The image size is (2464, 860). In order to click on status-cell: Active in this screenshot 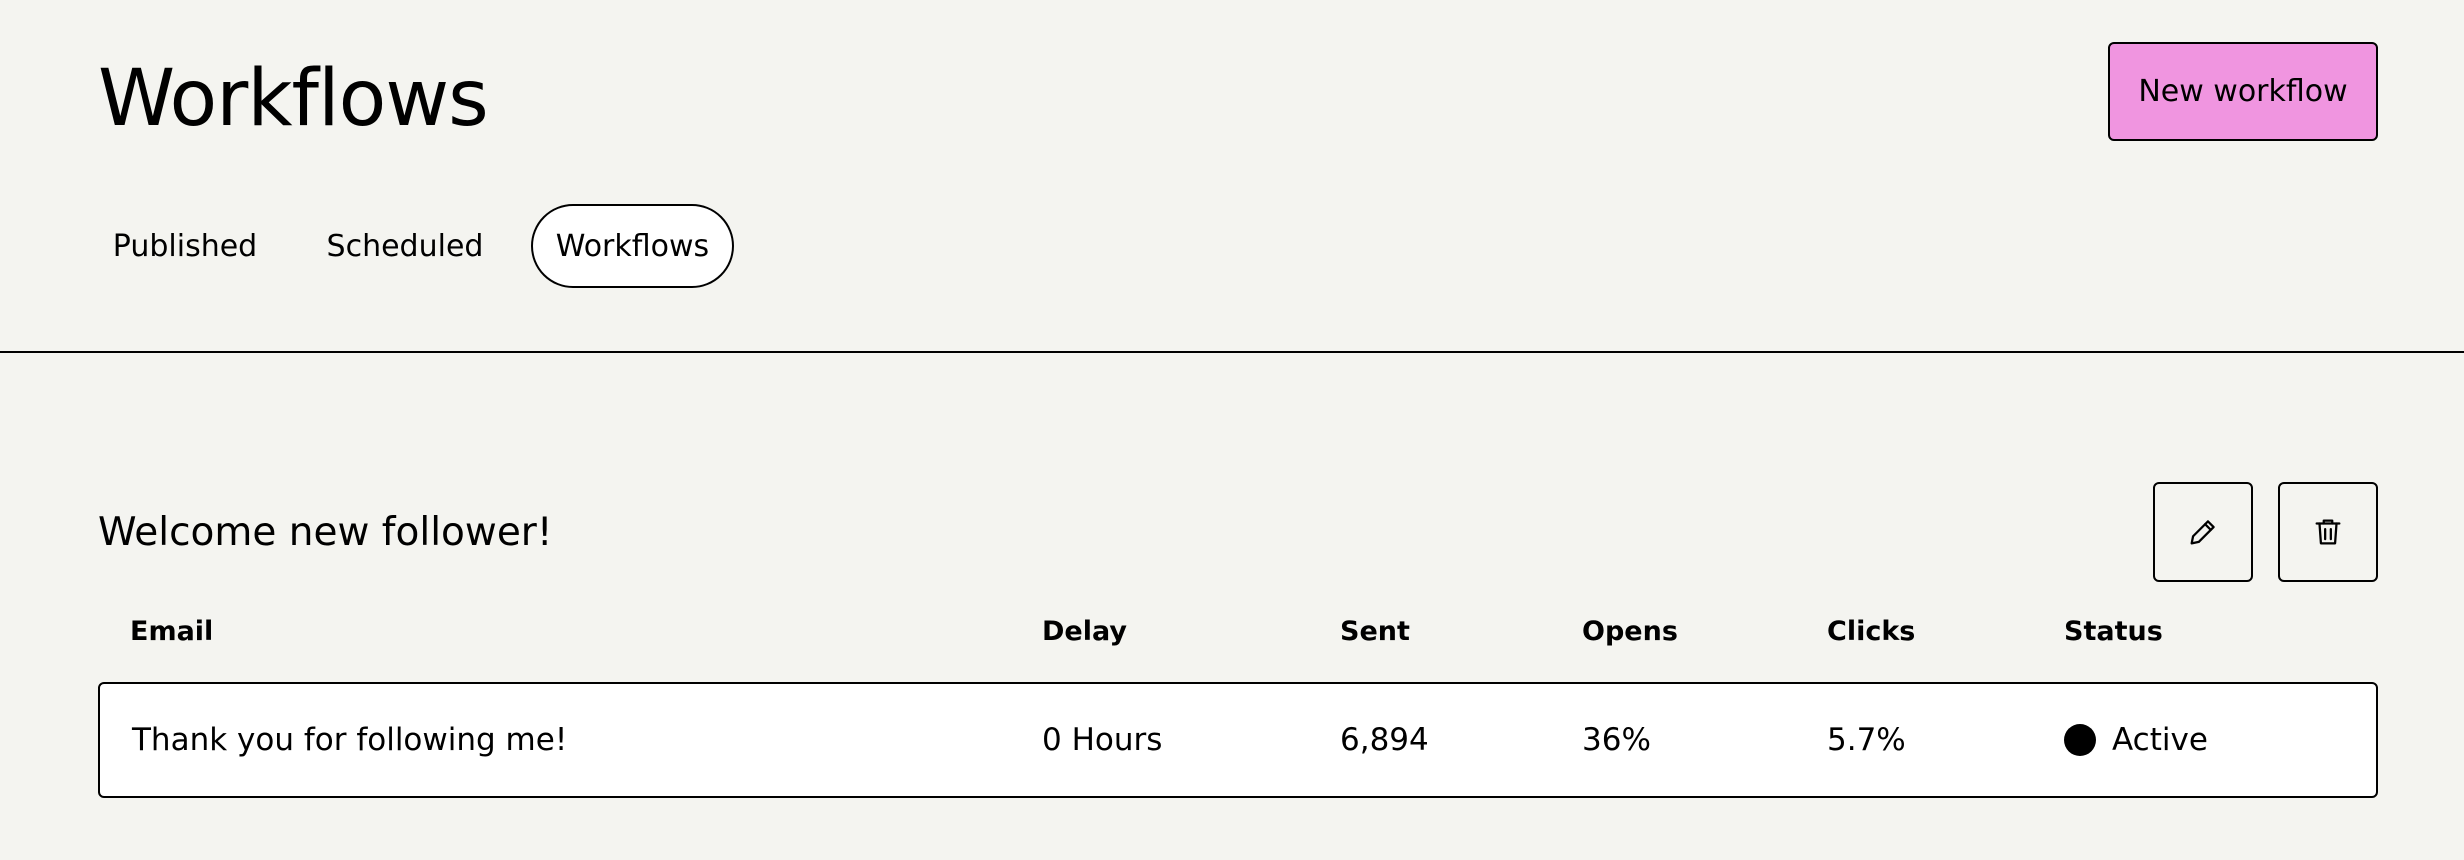, I will do `click(2136, 740)`.